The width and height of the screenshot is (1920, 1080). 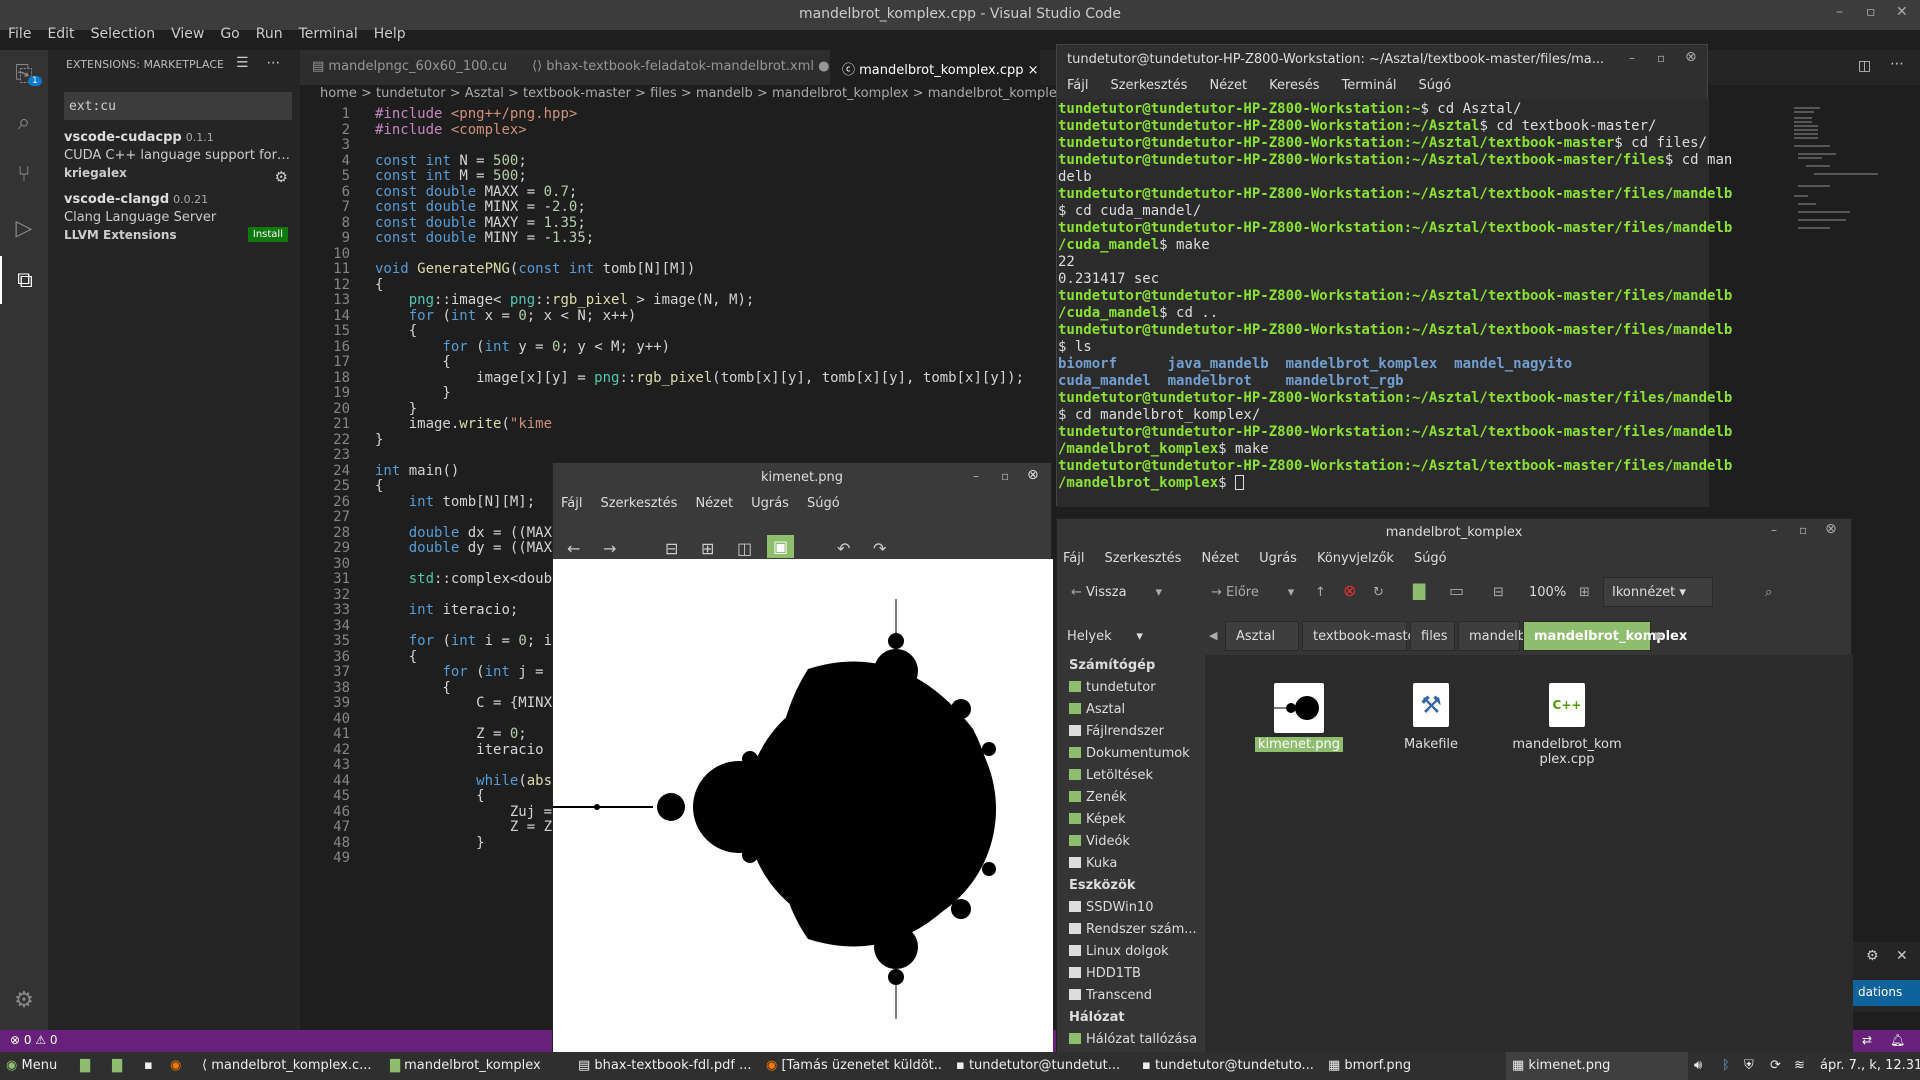 What do you see at coordinates (744, 548) in the screenshot?
I see `zoom-normal-icon: ◫` at bounding box center [744, 548].